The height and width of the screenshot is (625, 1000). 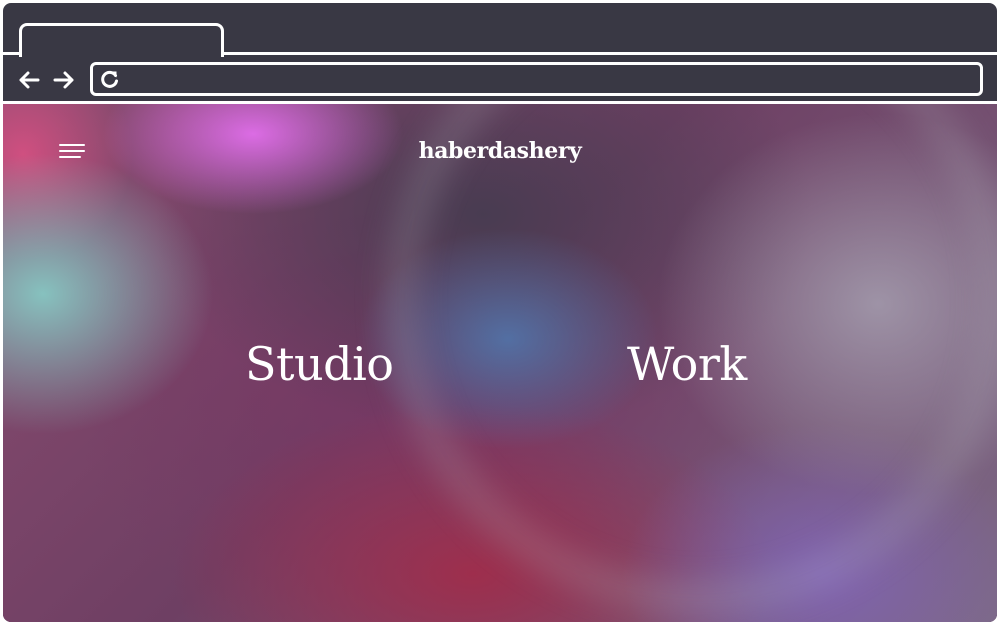 I want to click on reload-button, so click(x=110, y=79).